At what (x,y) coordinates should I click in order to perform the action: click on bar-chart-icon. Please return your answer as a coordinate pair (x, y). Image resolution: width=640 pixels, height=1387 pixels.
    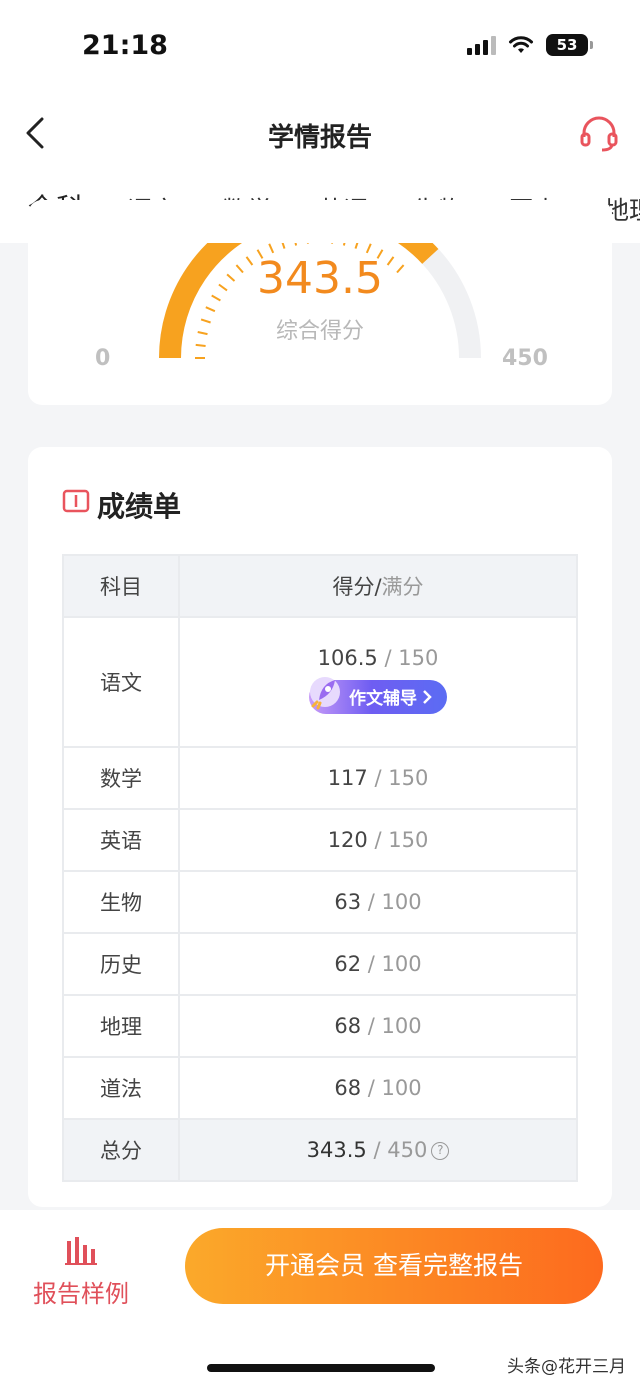
    Looking at the image, I should click on (81, 1250).